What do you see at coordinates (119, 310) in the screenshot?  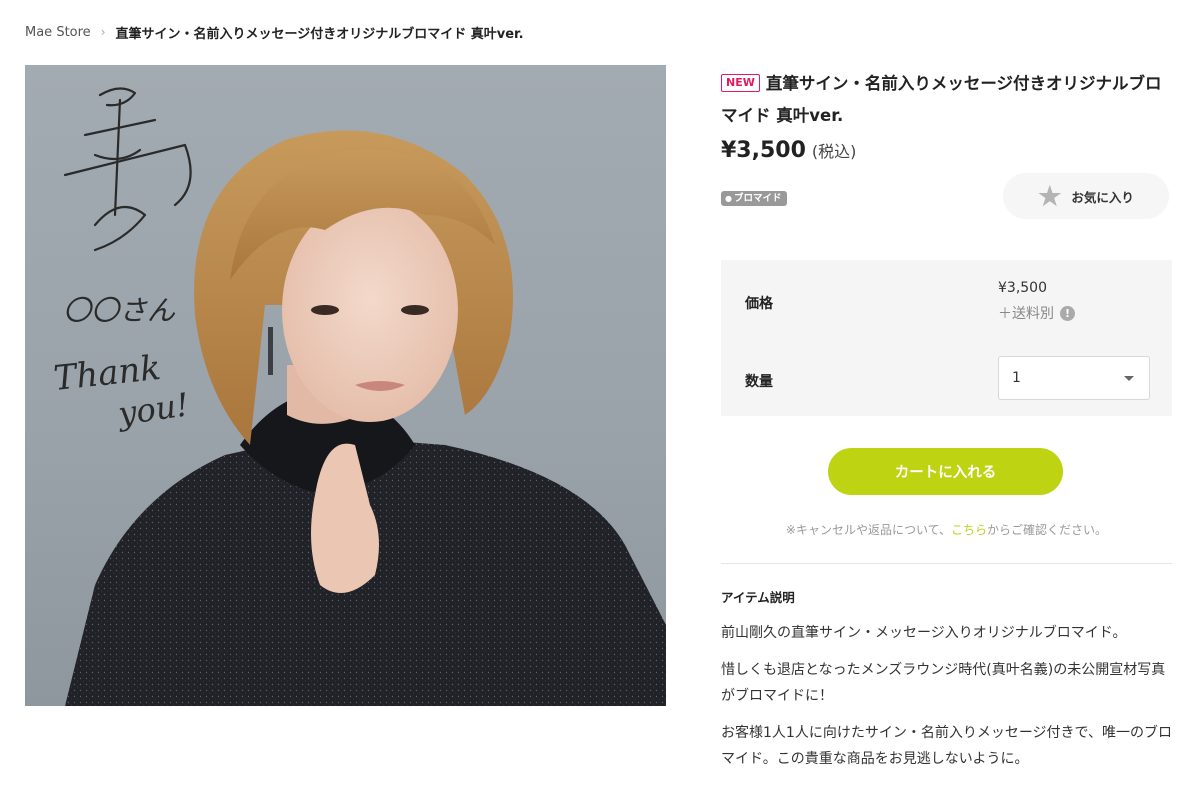 I see `handwriting-line-1: 〇〇さん` at bounding box center [119, 310].